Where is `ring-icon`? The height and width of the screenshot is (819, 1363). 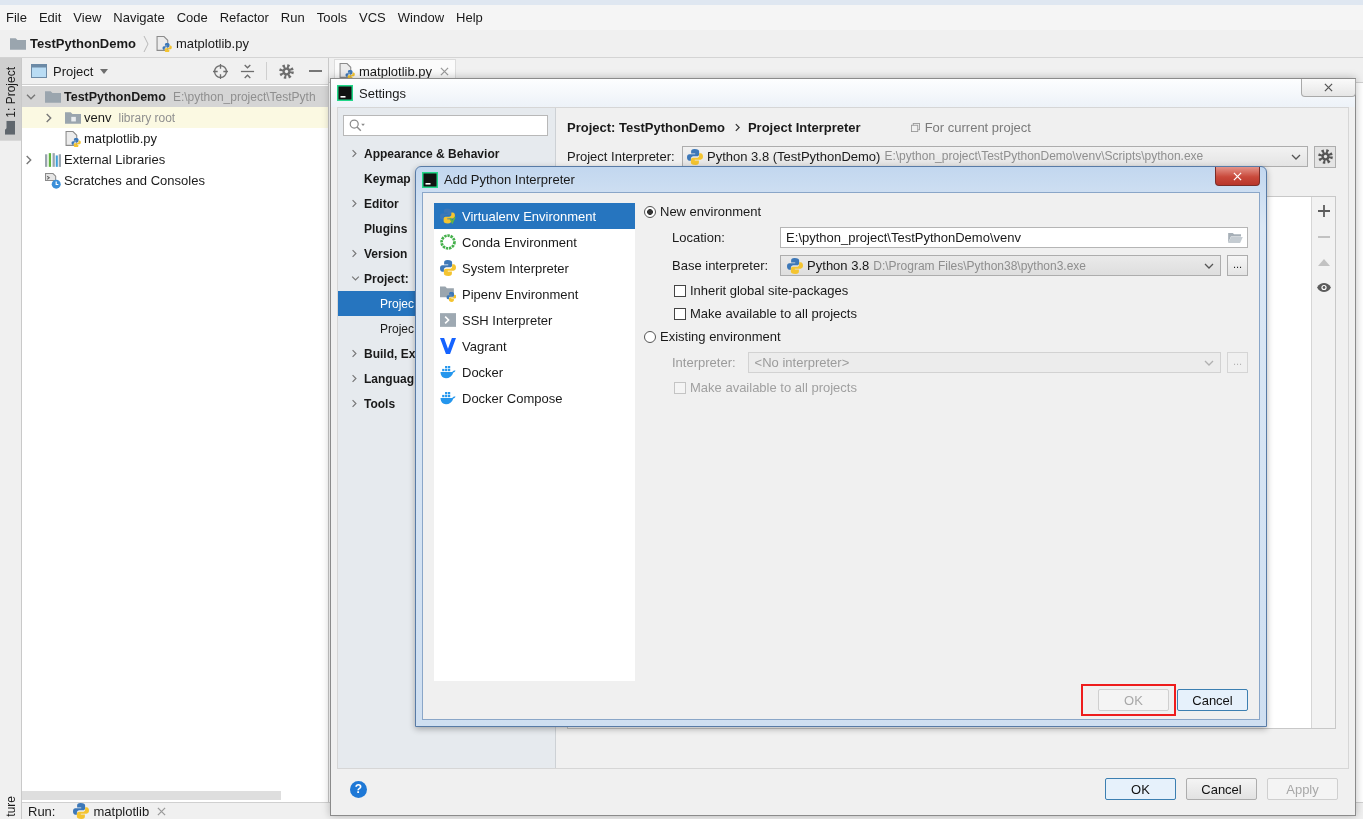
ring-icon is located at coordinates (448, 242).